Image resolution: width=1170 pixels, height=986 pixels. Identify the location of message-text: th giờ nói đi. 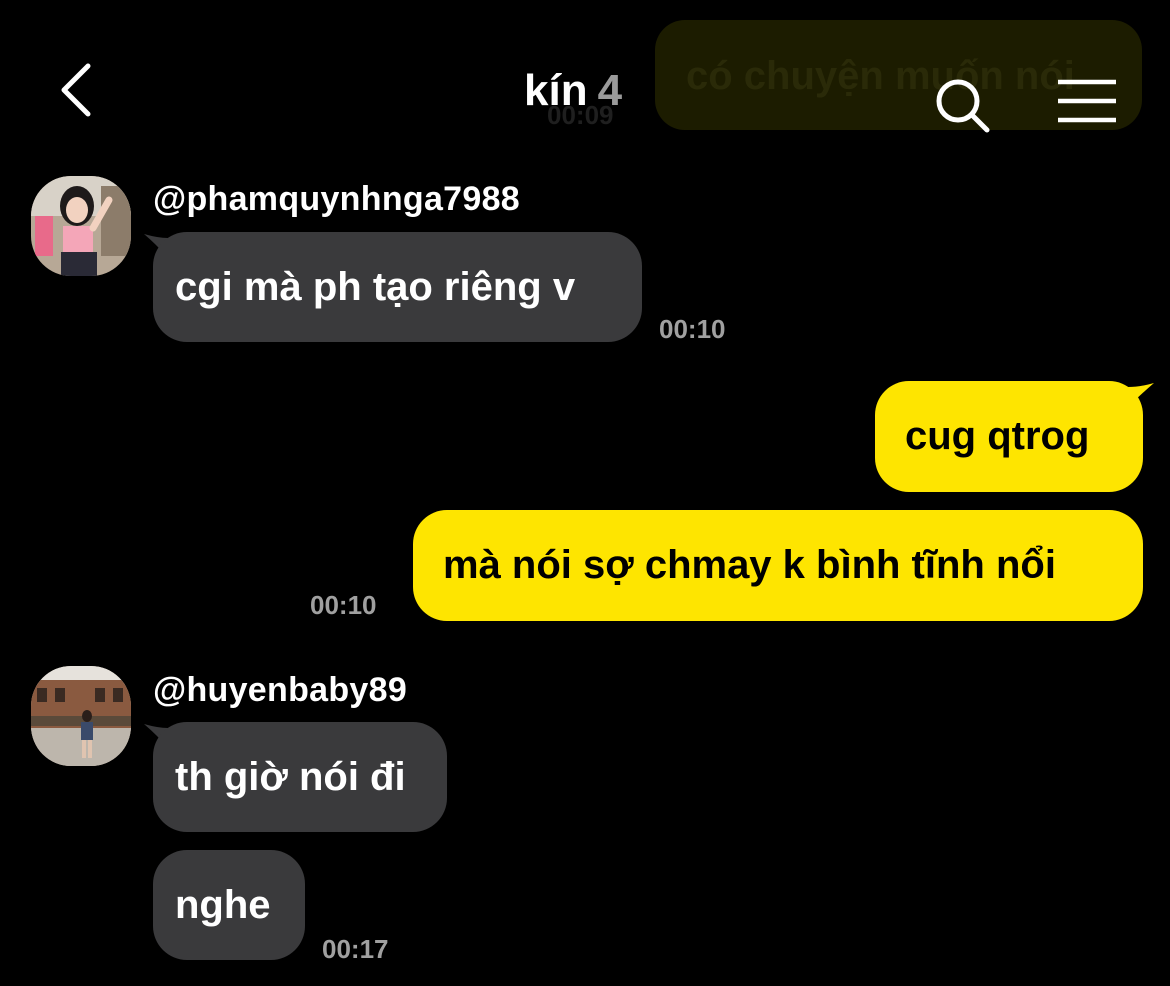
(290, 776).